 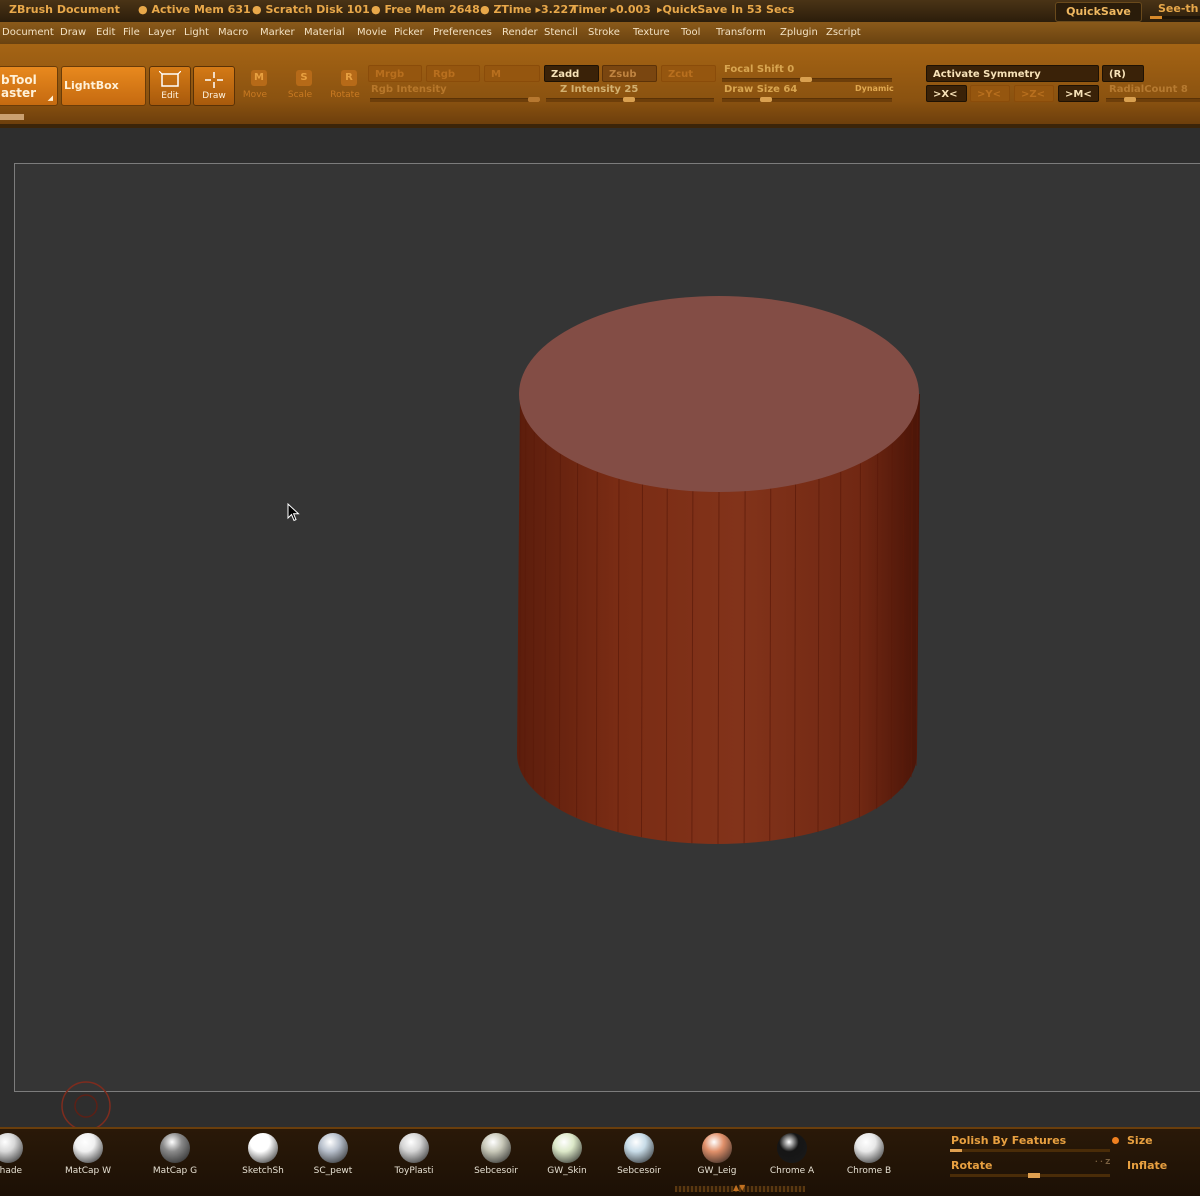 I want to click on menu-preferences: Preferences, so click(x=462, y=32).